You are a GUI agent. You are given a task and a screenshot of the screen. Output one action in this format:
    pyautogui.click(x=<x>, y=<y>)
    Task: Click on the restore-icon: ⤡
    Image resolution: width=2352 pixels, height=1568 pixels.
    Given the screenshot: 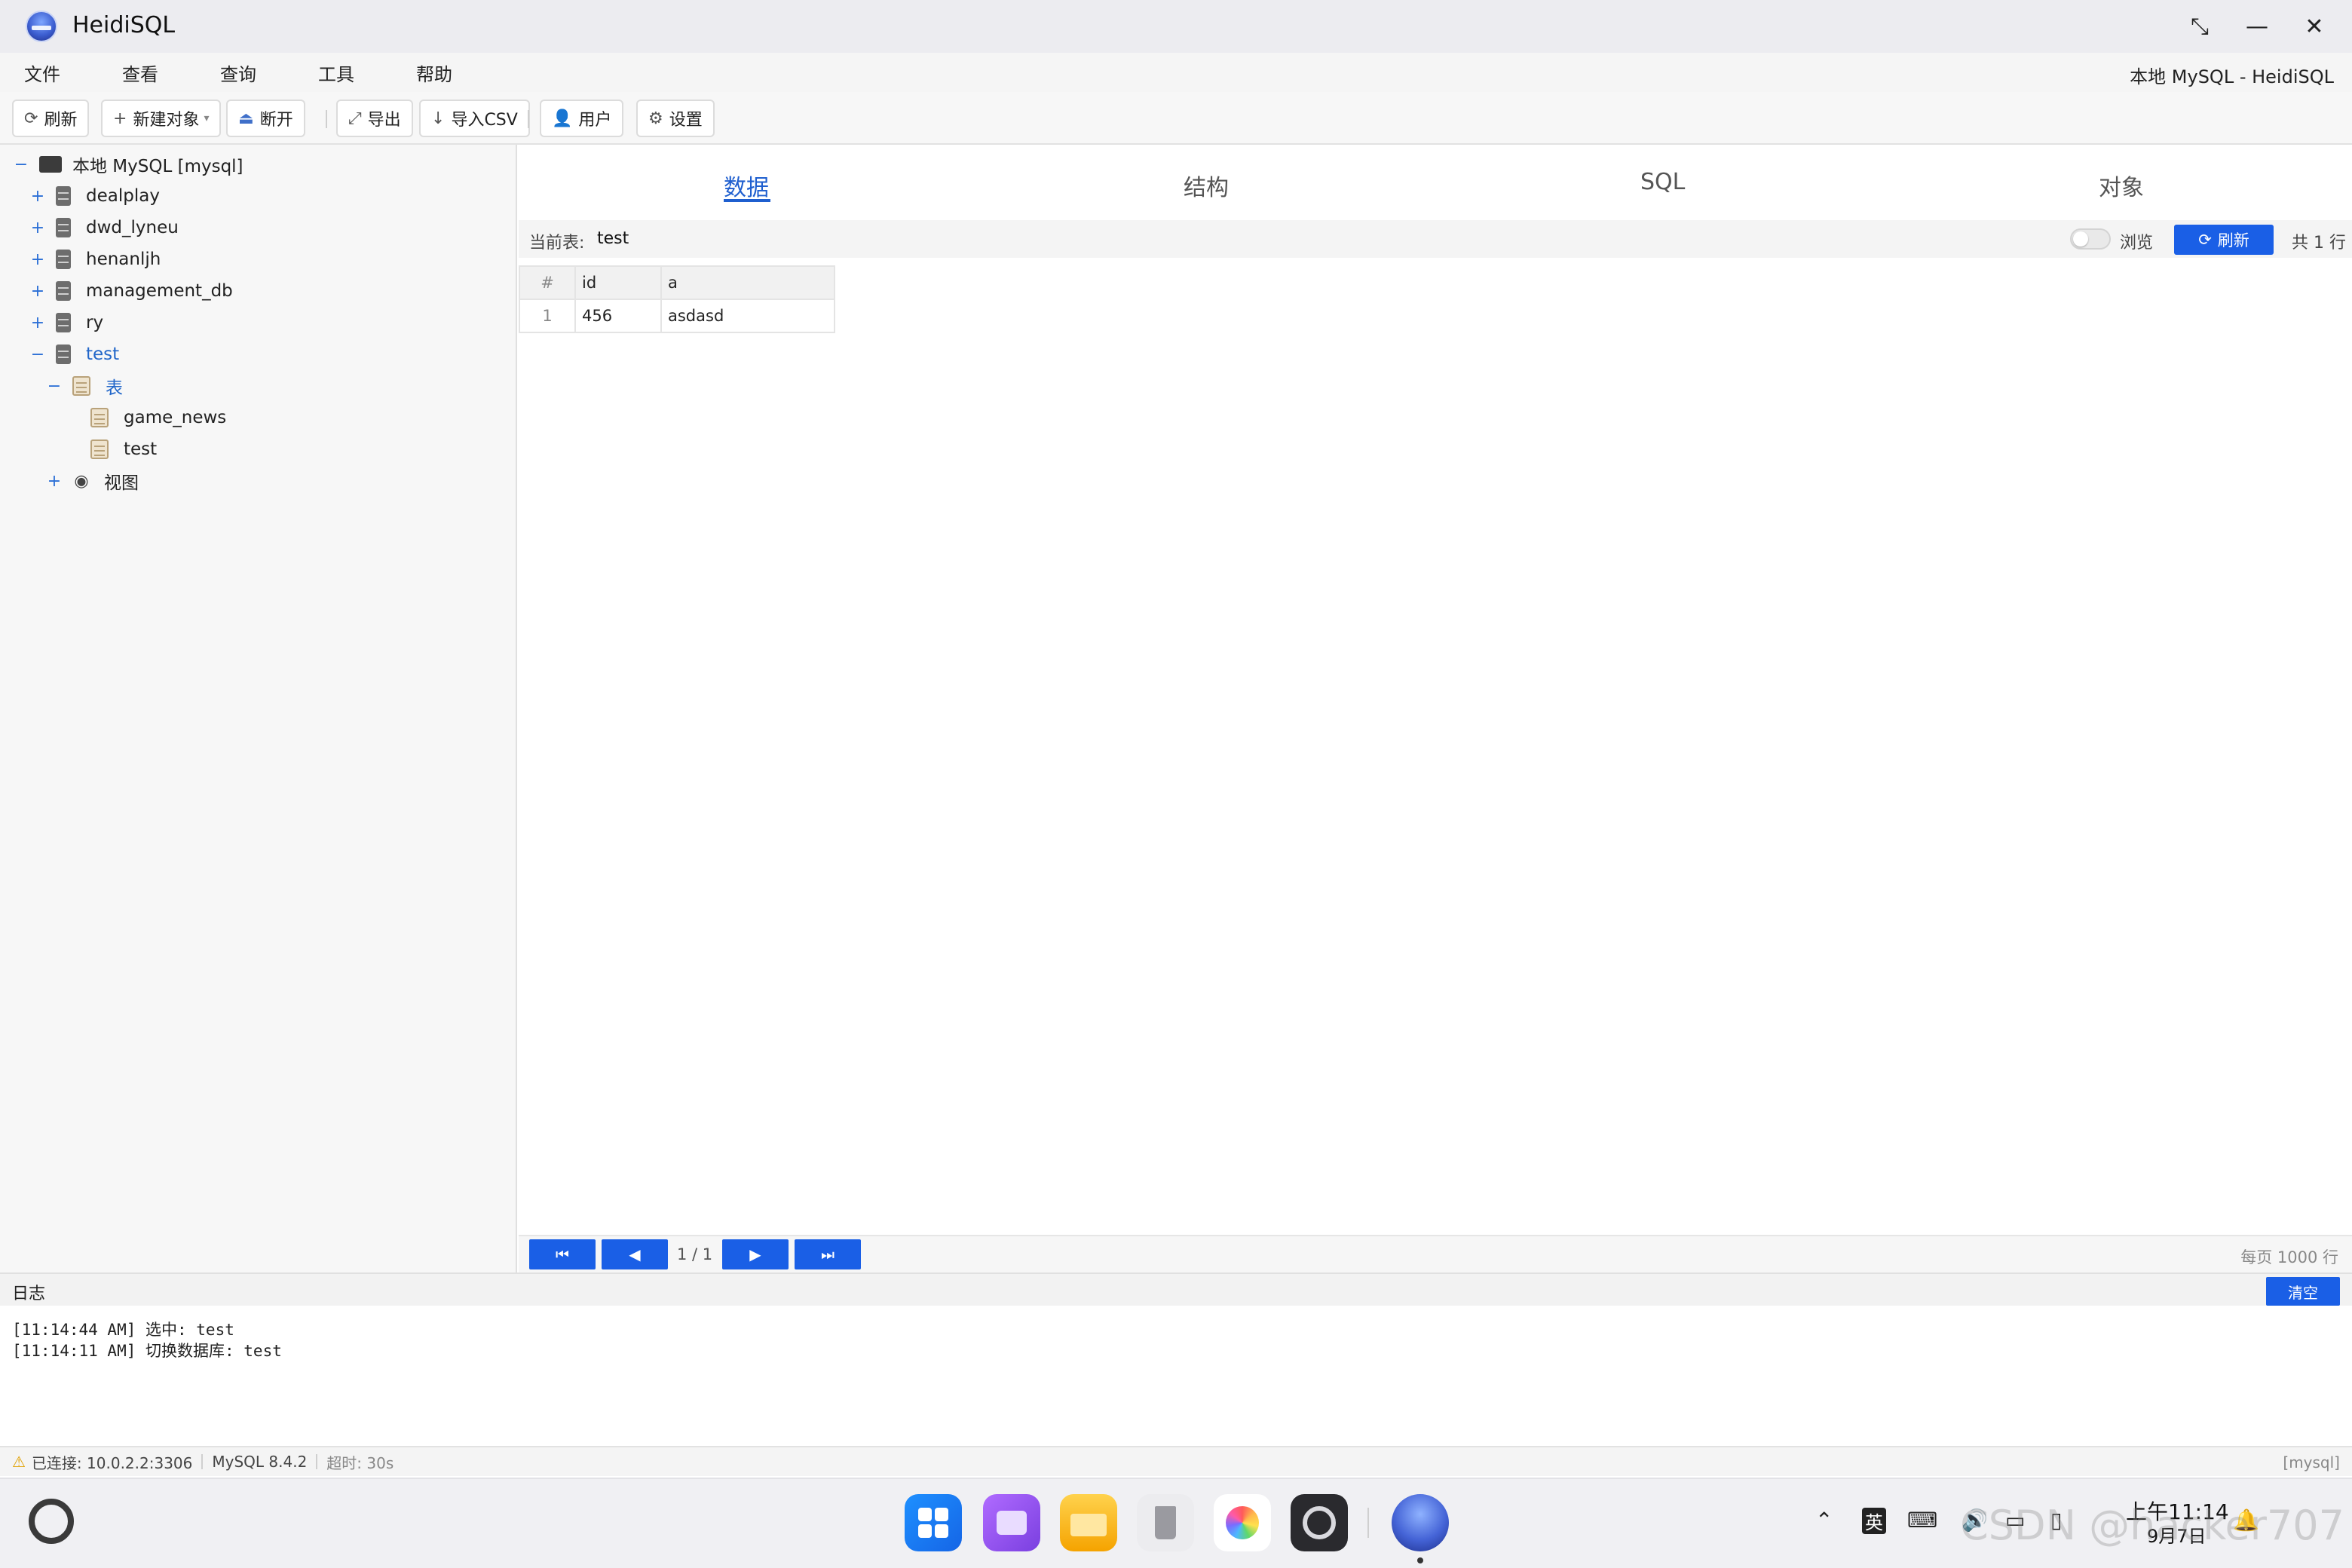 What is the action you would take?
    pyautogui.click(x=2200, y=26)
    